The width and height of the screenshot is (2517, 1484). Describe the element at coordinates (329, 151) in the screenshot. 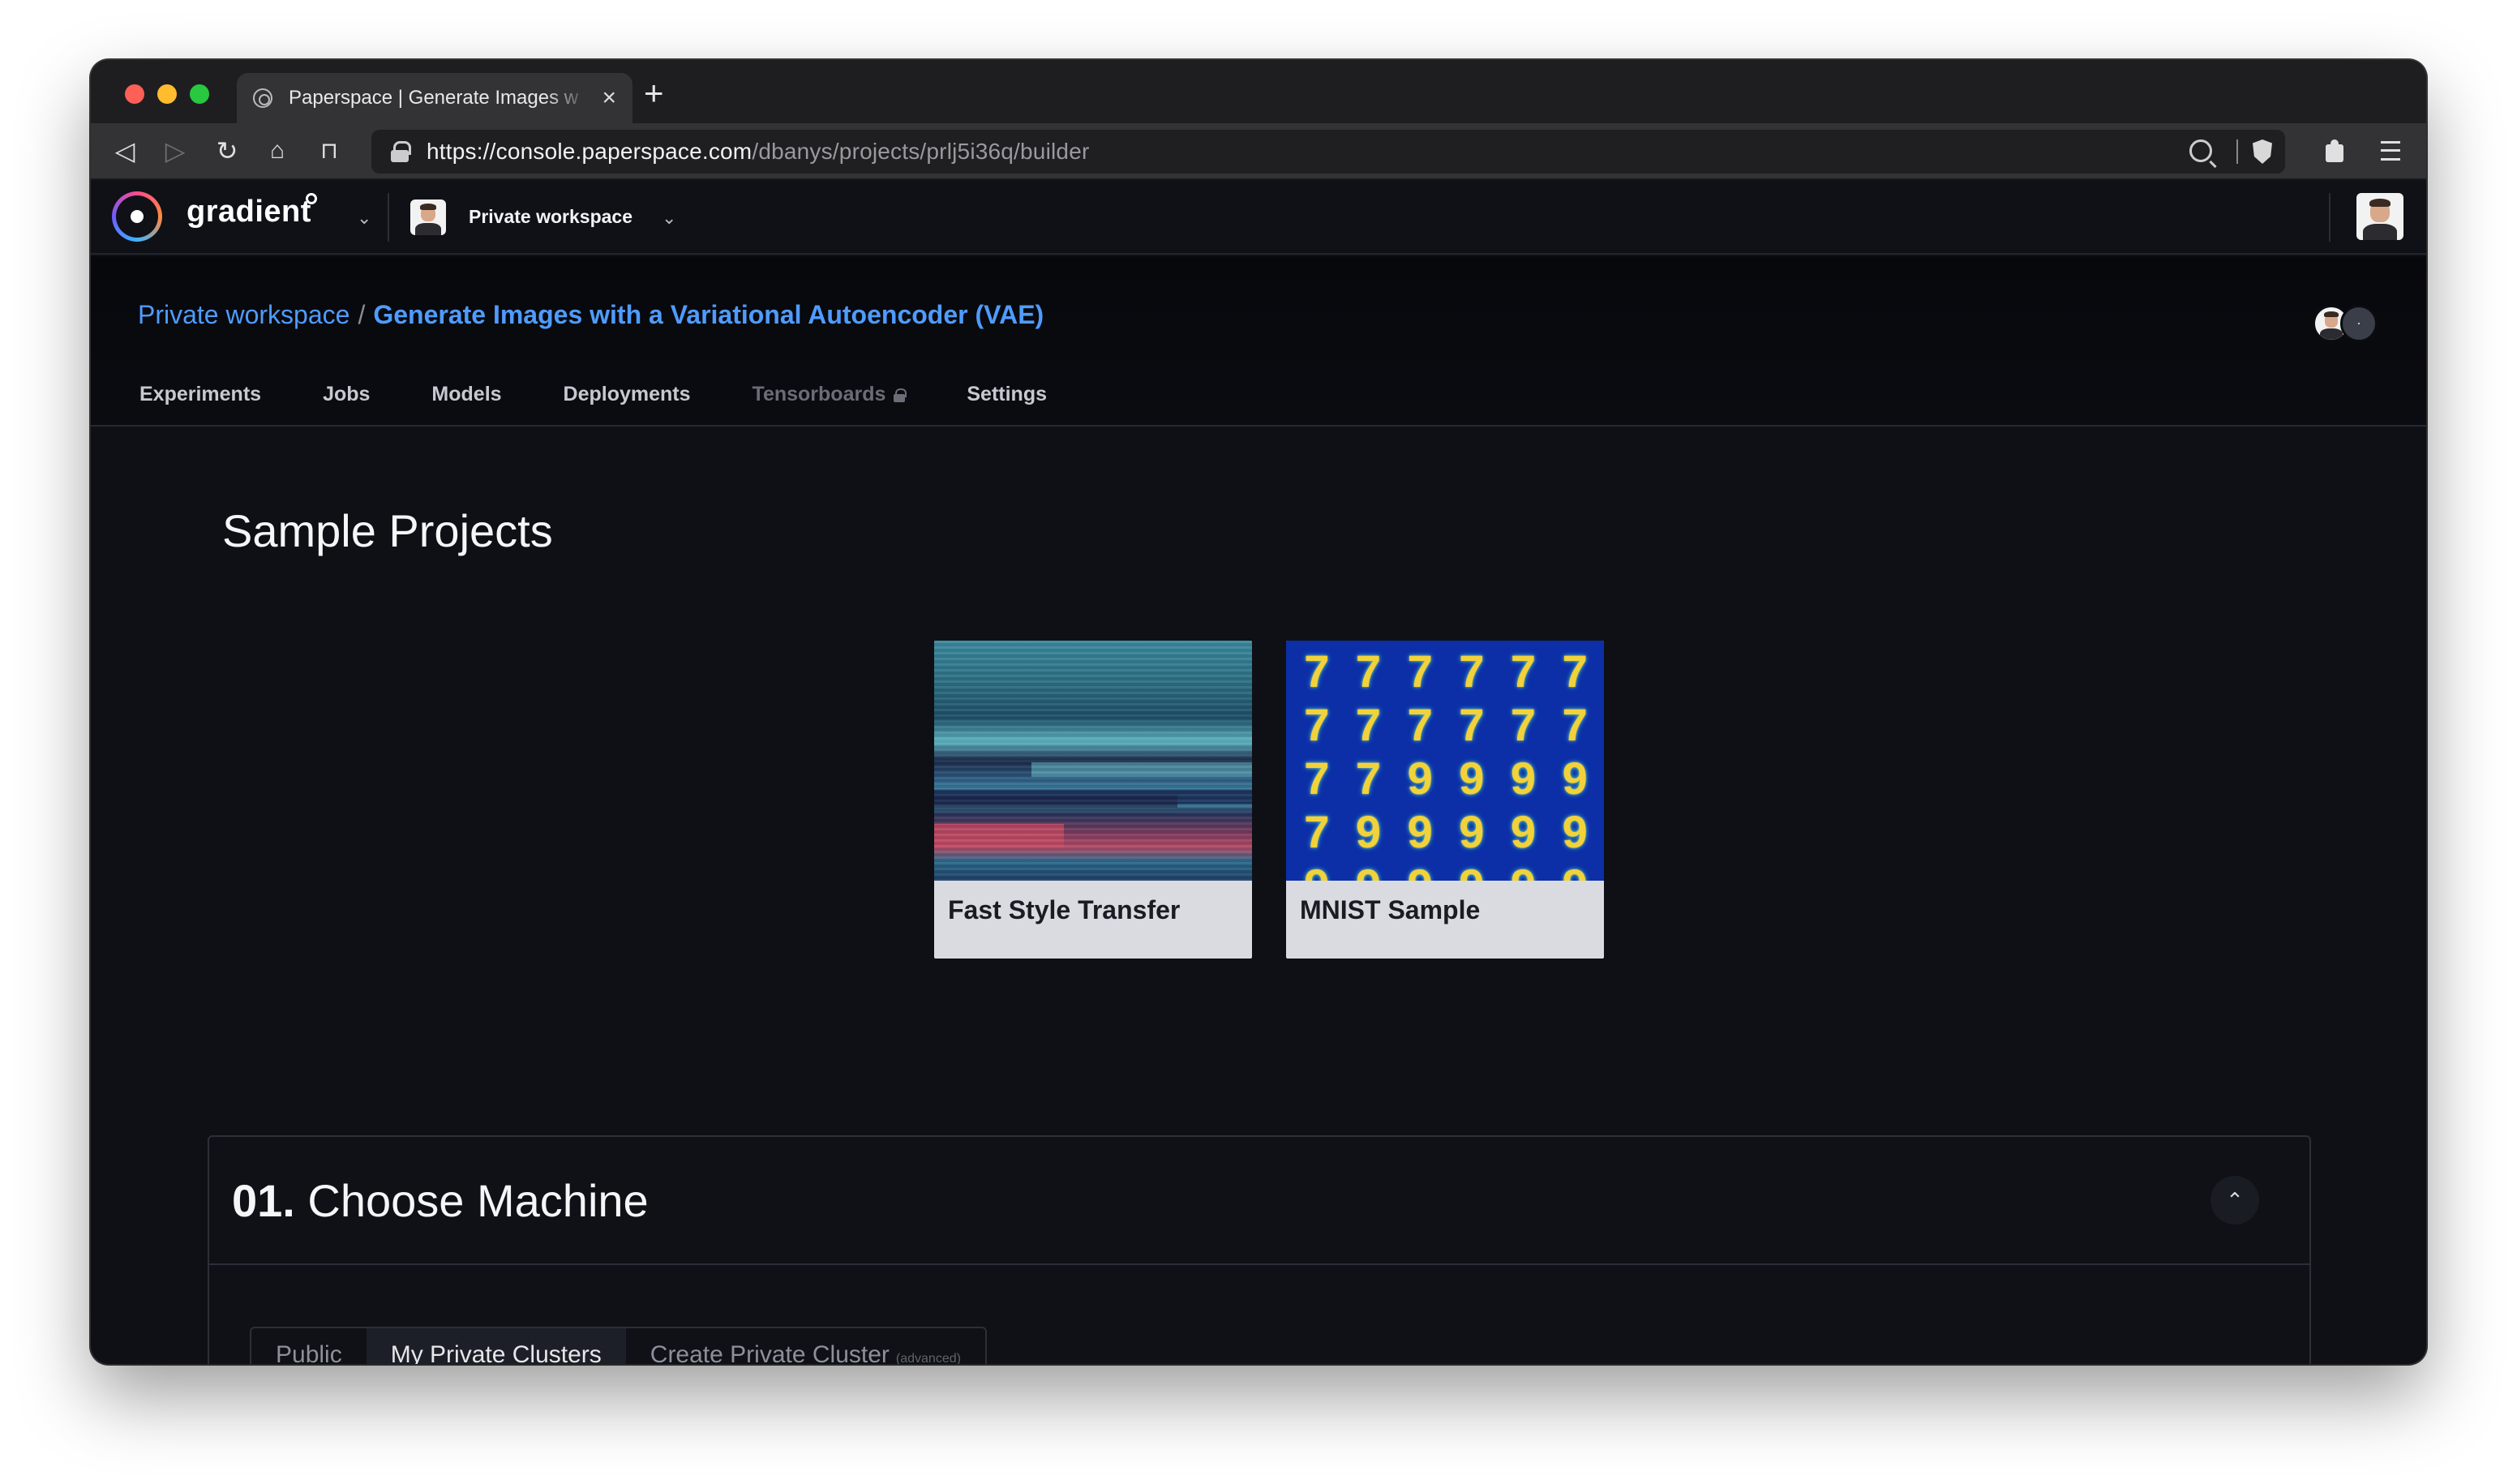

I see `bookmark-icon: ⊓` at that location.